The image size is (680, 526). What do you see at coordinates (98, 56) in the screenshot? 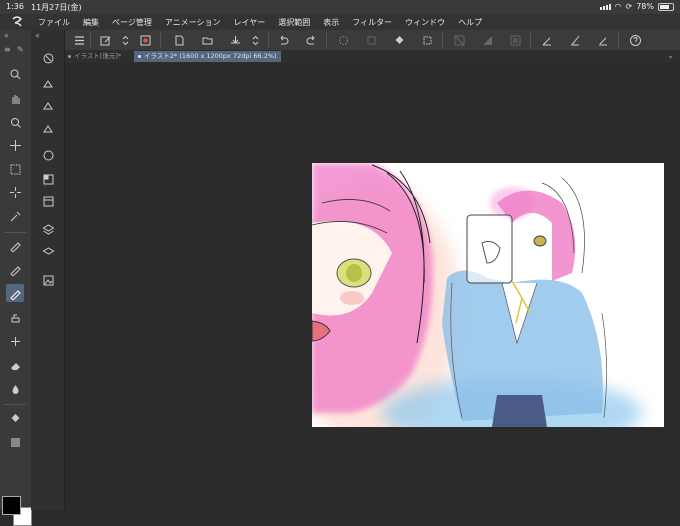
I see `tab-label: イラスト[復元]*` at bounding box center [98, 56].